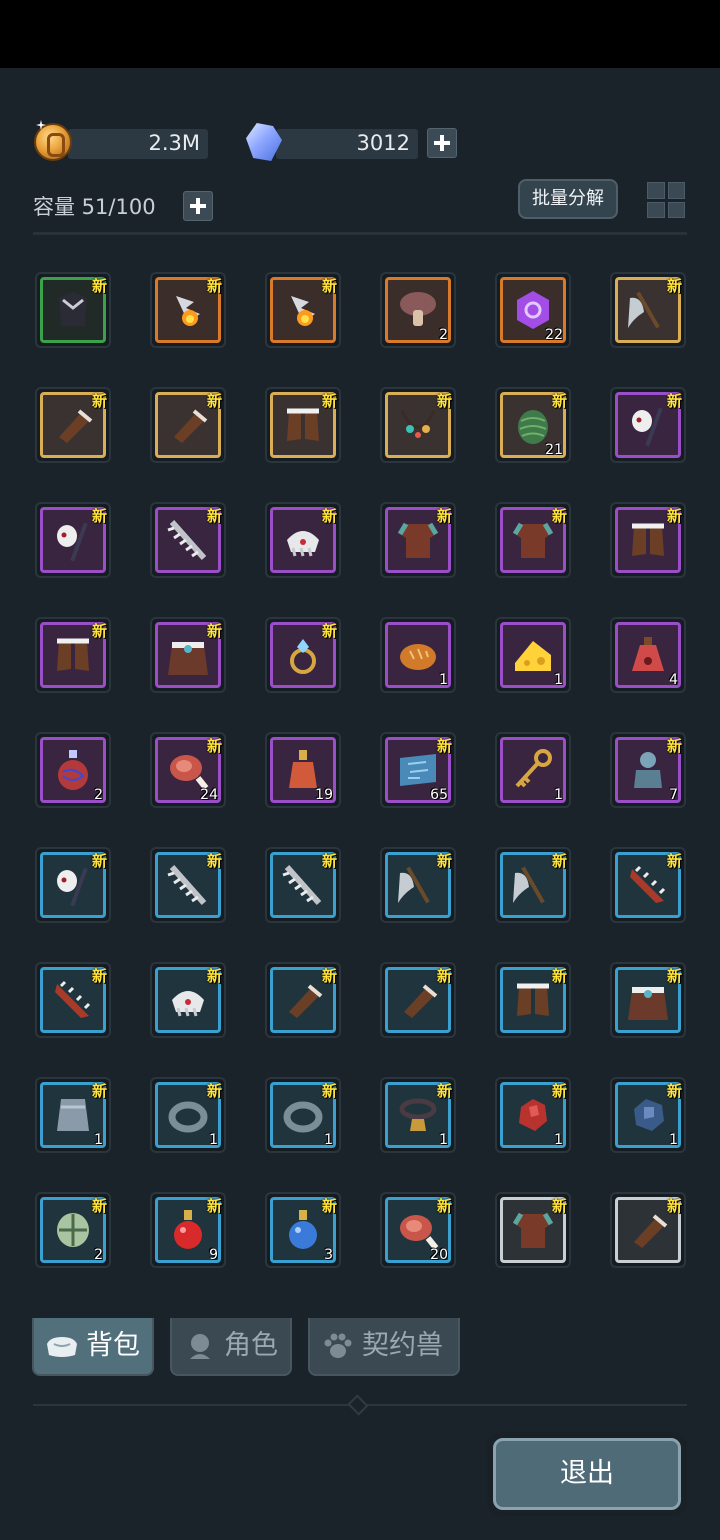 The width and height of the screenshot is (720, 1540). I want to click on item-quantity: 2, so click(98, 795).